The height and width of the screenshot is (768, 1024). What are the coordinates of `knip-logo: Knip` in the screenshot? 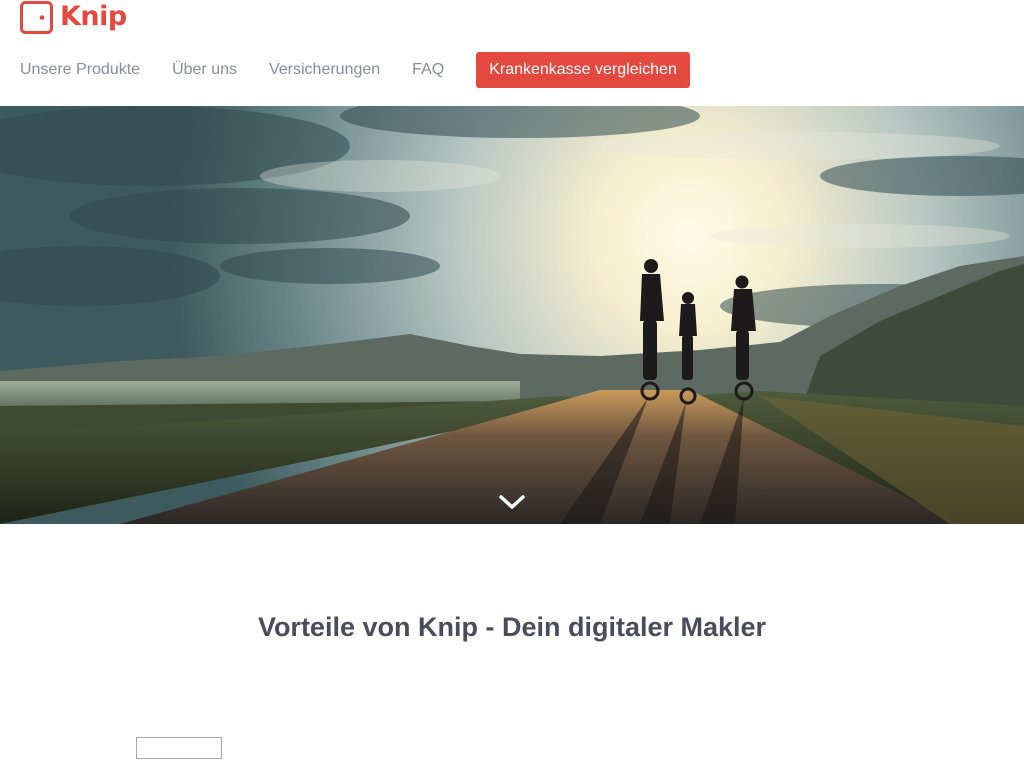 It's located at (73, 17).